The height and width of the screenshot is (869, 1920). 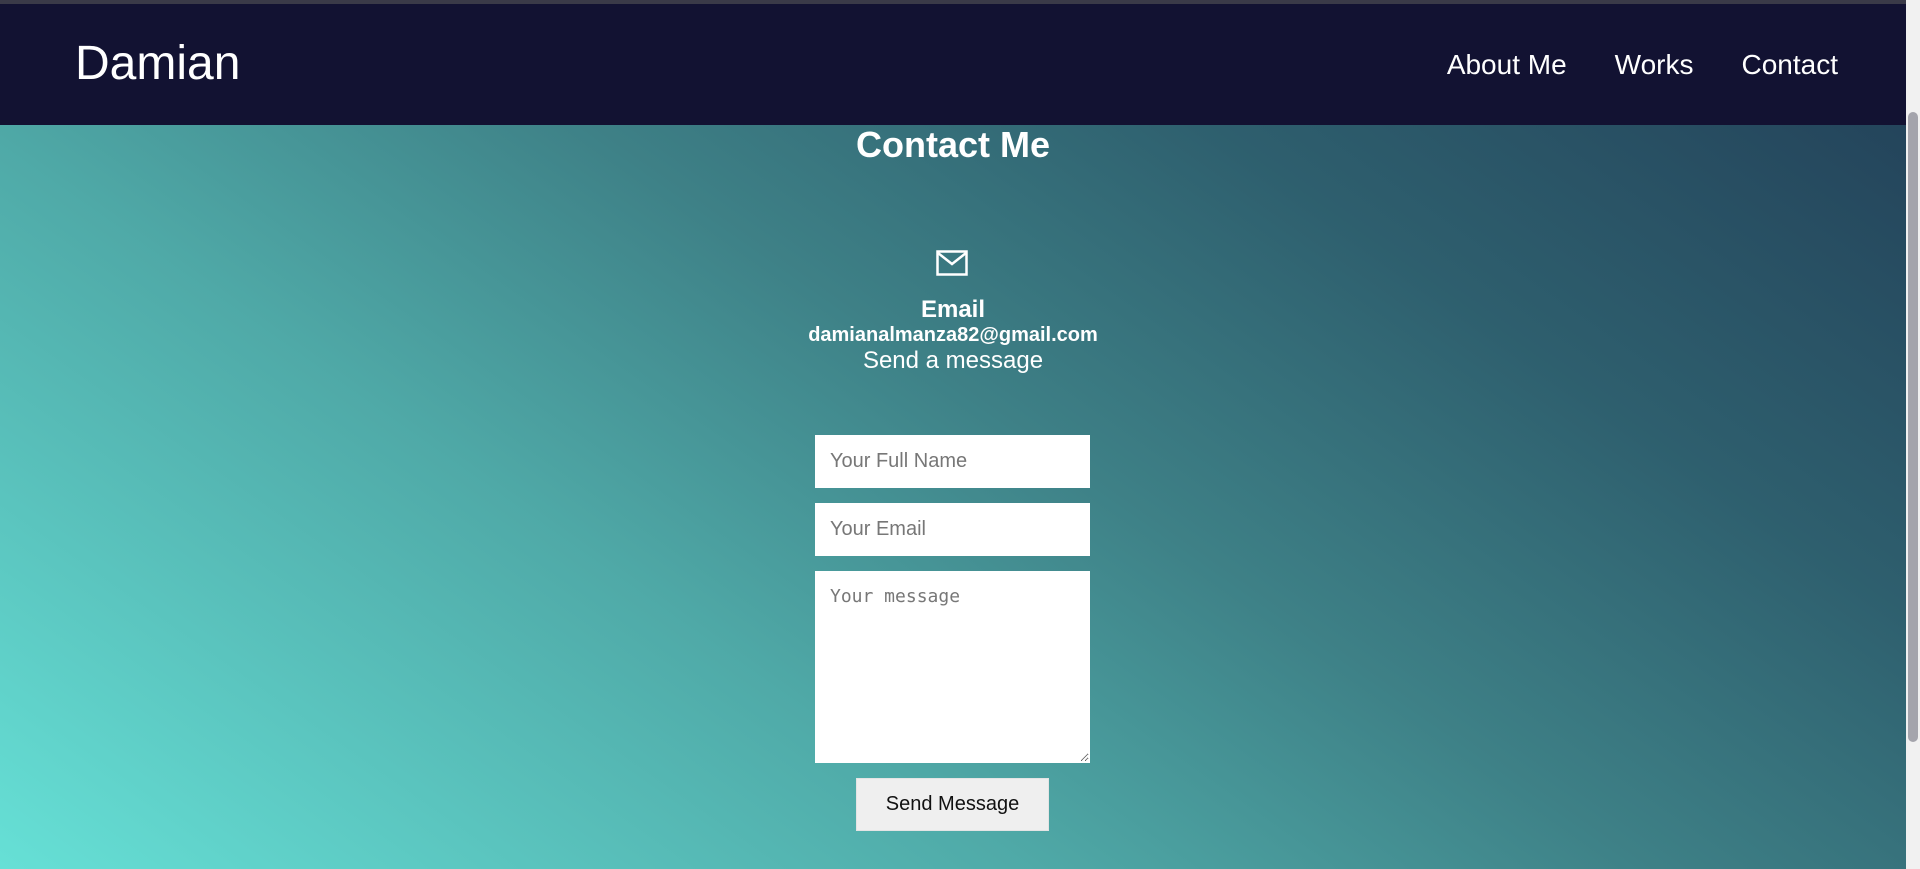 I want to click on scrollbar, so click(x=1913, y=434).